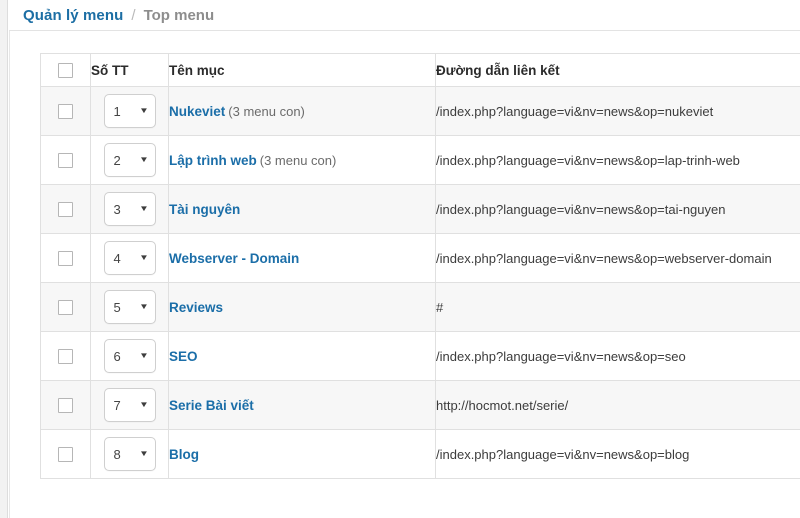 The height and width of the screenshot is (518, 800). I want to click on row-order-cell: 4 ▼, so click(129, 258).